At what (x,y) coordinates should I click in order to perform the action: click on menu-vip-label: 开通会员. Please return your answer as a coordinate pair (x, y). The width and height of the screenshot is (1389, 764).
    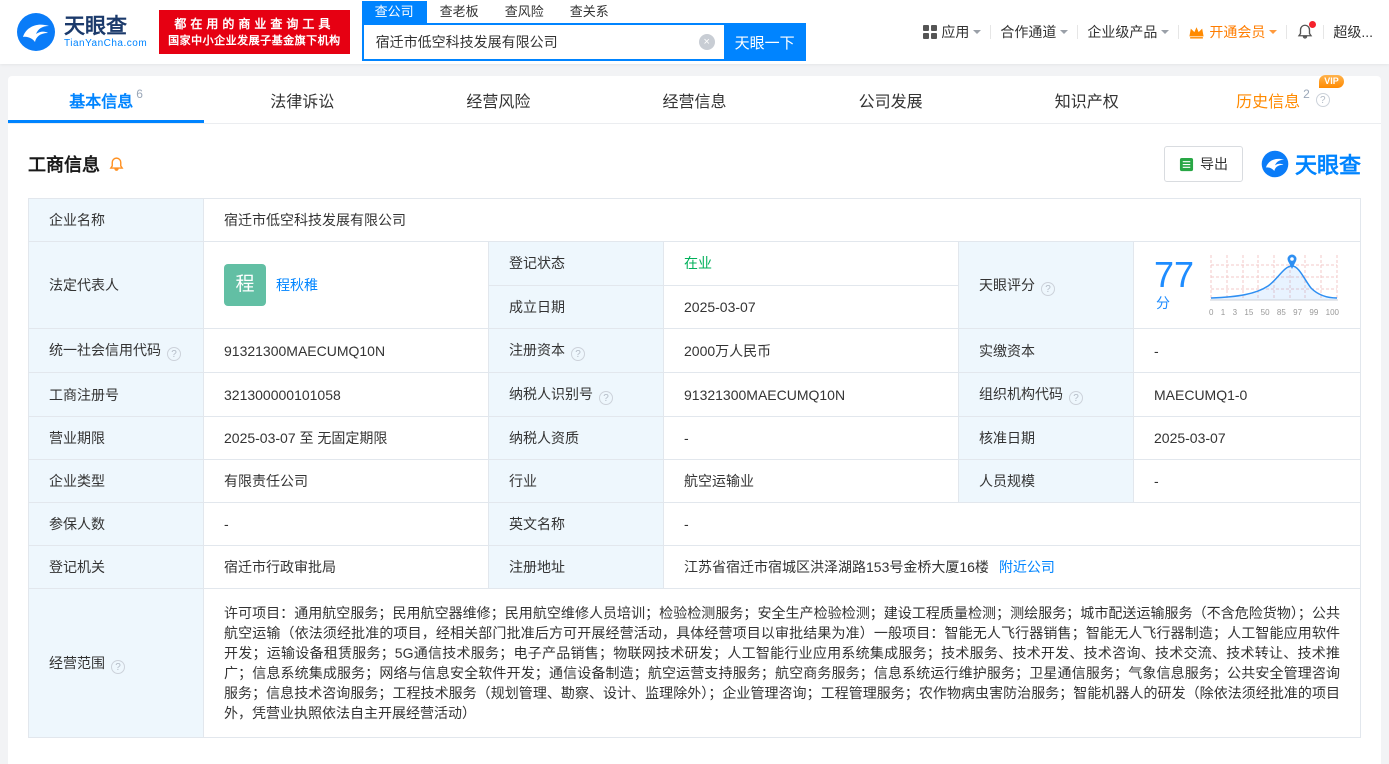
    Looking at the image, I should click on (1237, 32).